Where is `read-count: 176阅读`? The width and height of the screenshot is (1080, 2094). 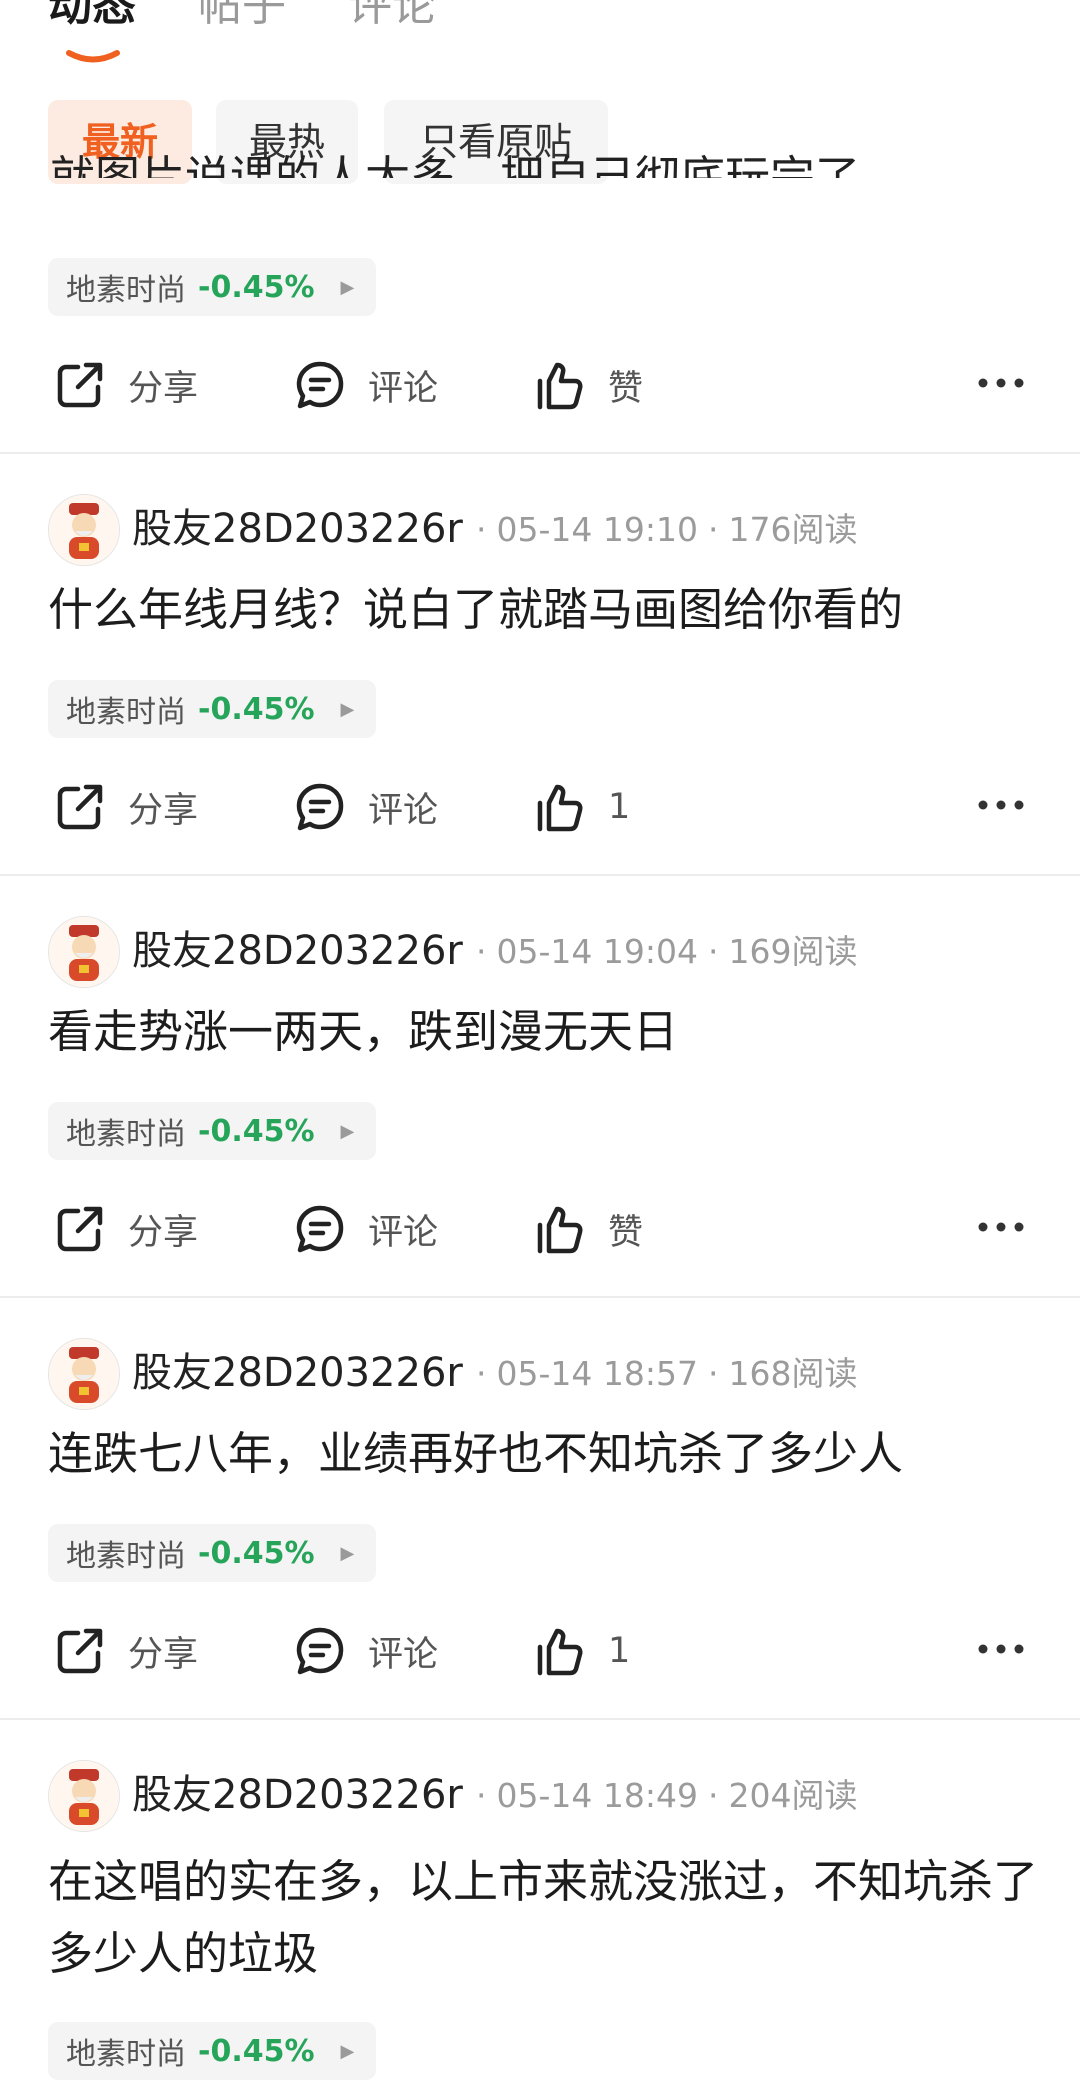
read-count: 176阅读 is located at coordinates (793, 529).